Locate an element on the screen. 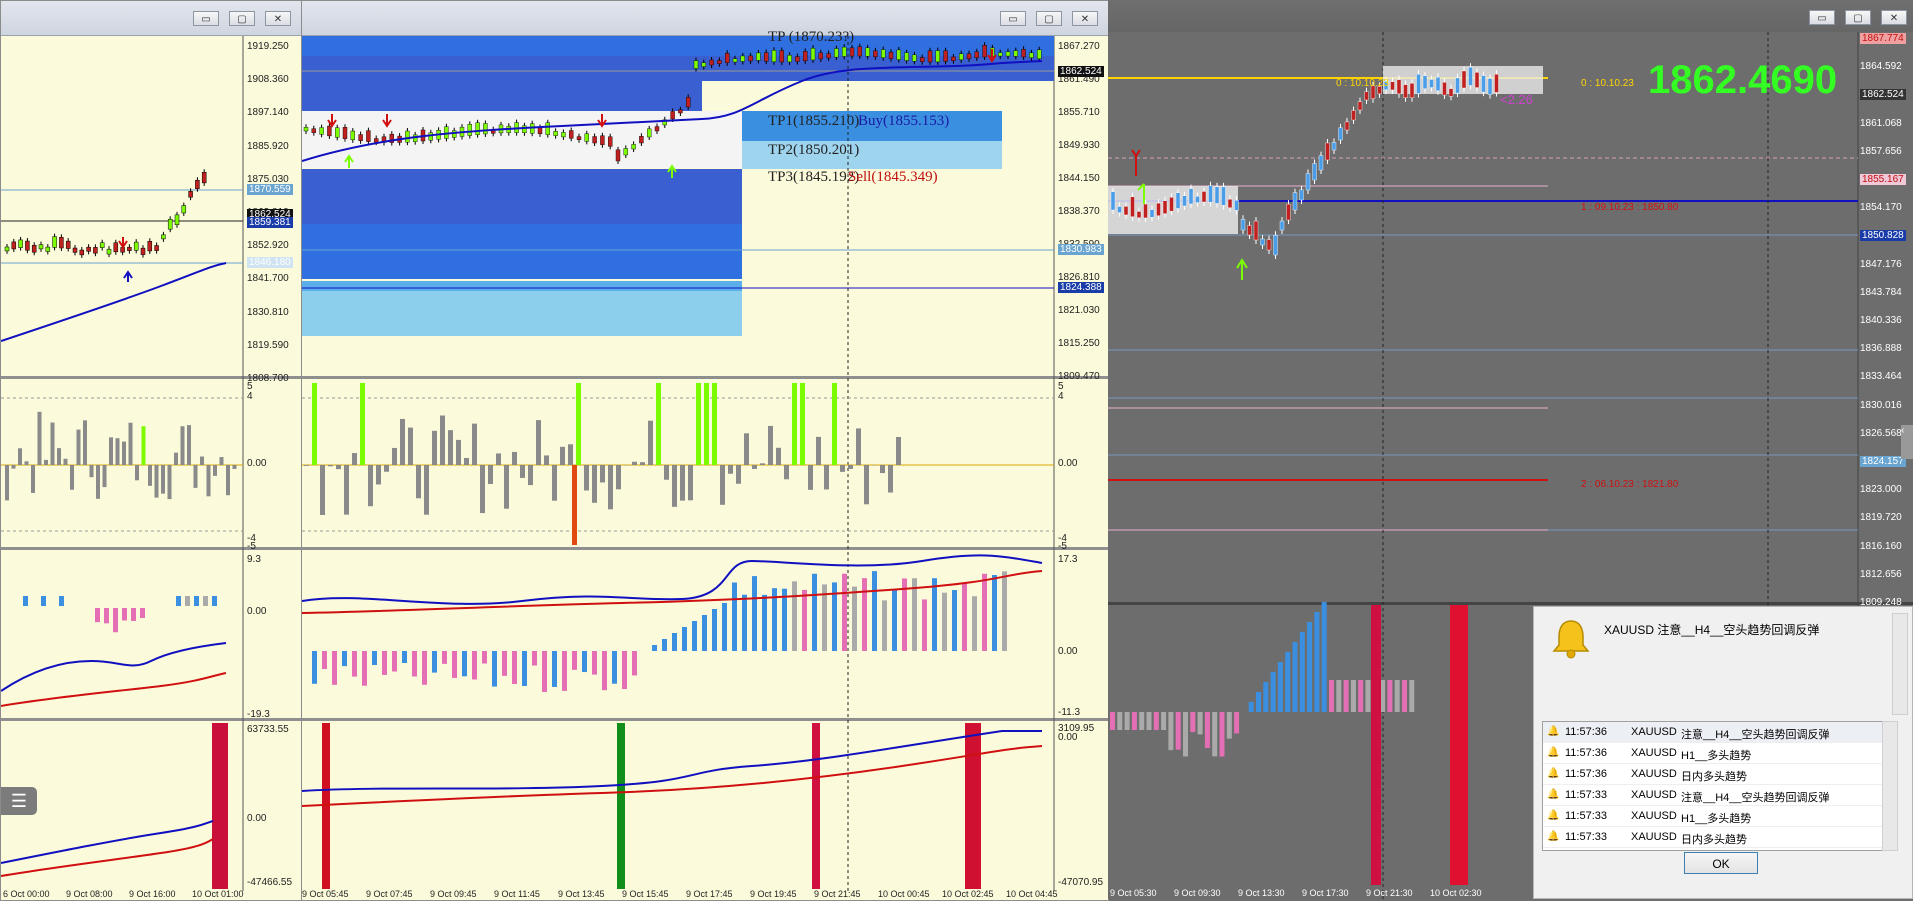 Image resolution: width=1913 pixels, height=901 pixels. alert-row: 🔔11:57:36XAUUSD注意__H4__空头趋势回调反弹 is located at coordinates (1713, 732).